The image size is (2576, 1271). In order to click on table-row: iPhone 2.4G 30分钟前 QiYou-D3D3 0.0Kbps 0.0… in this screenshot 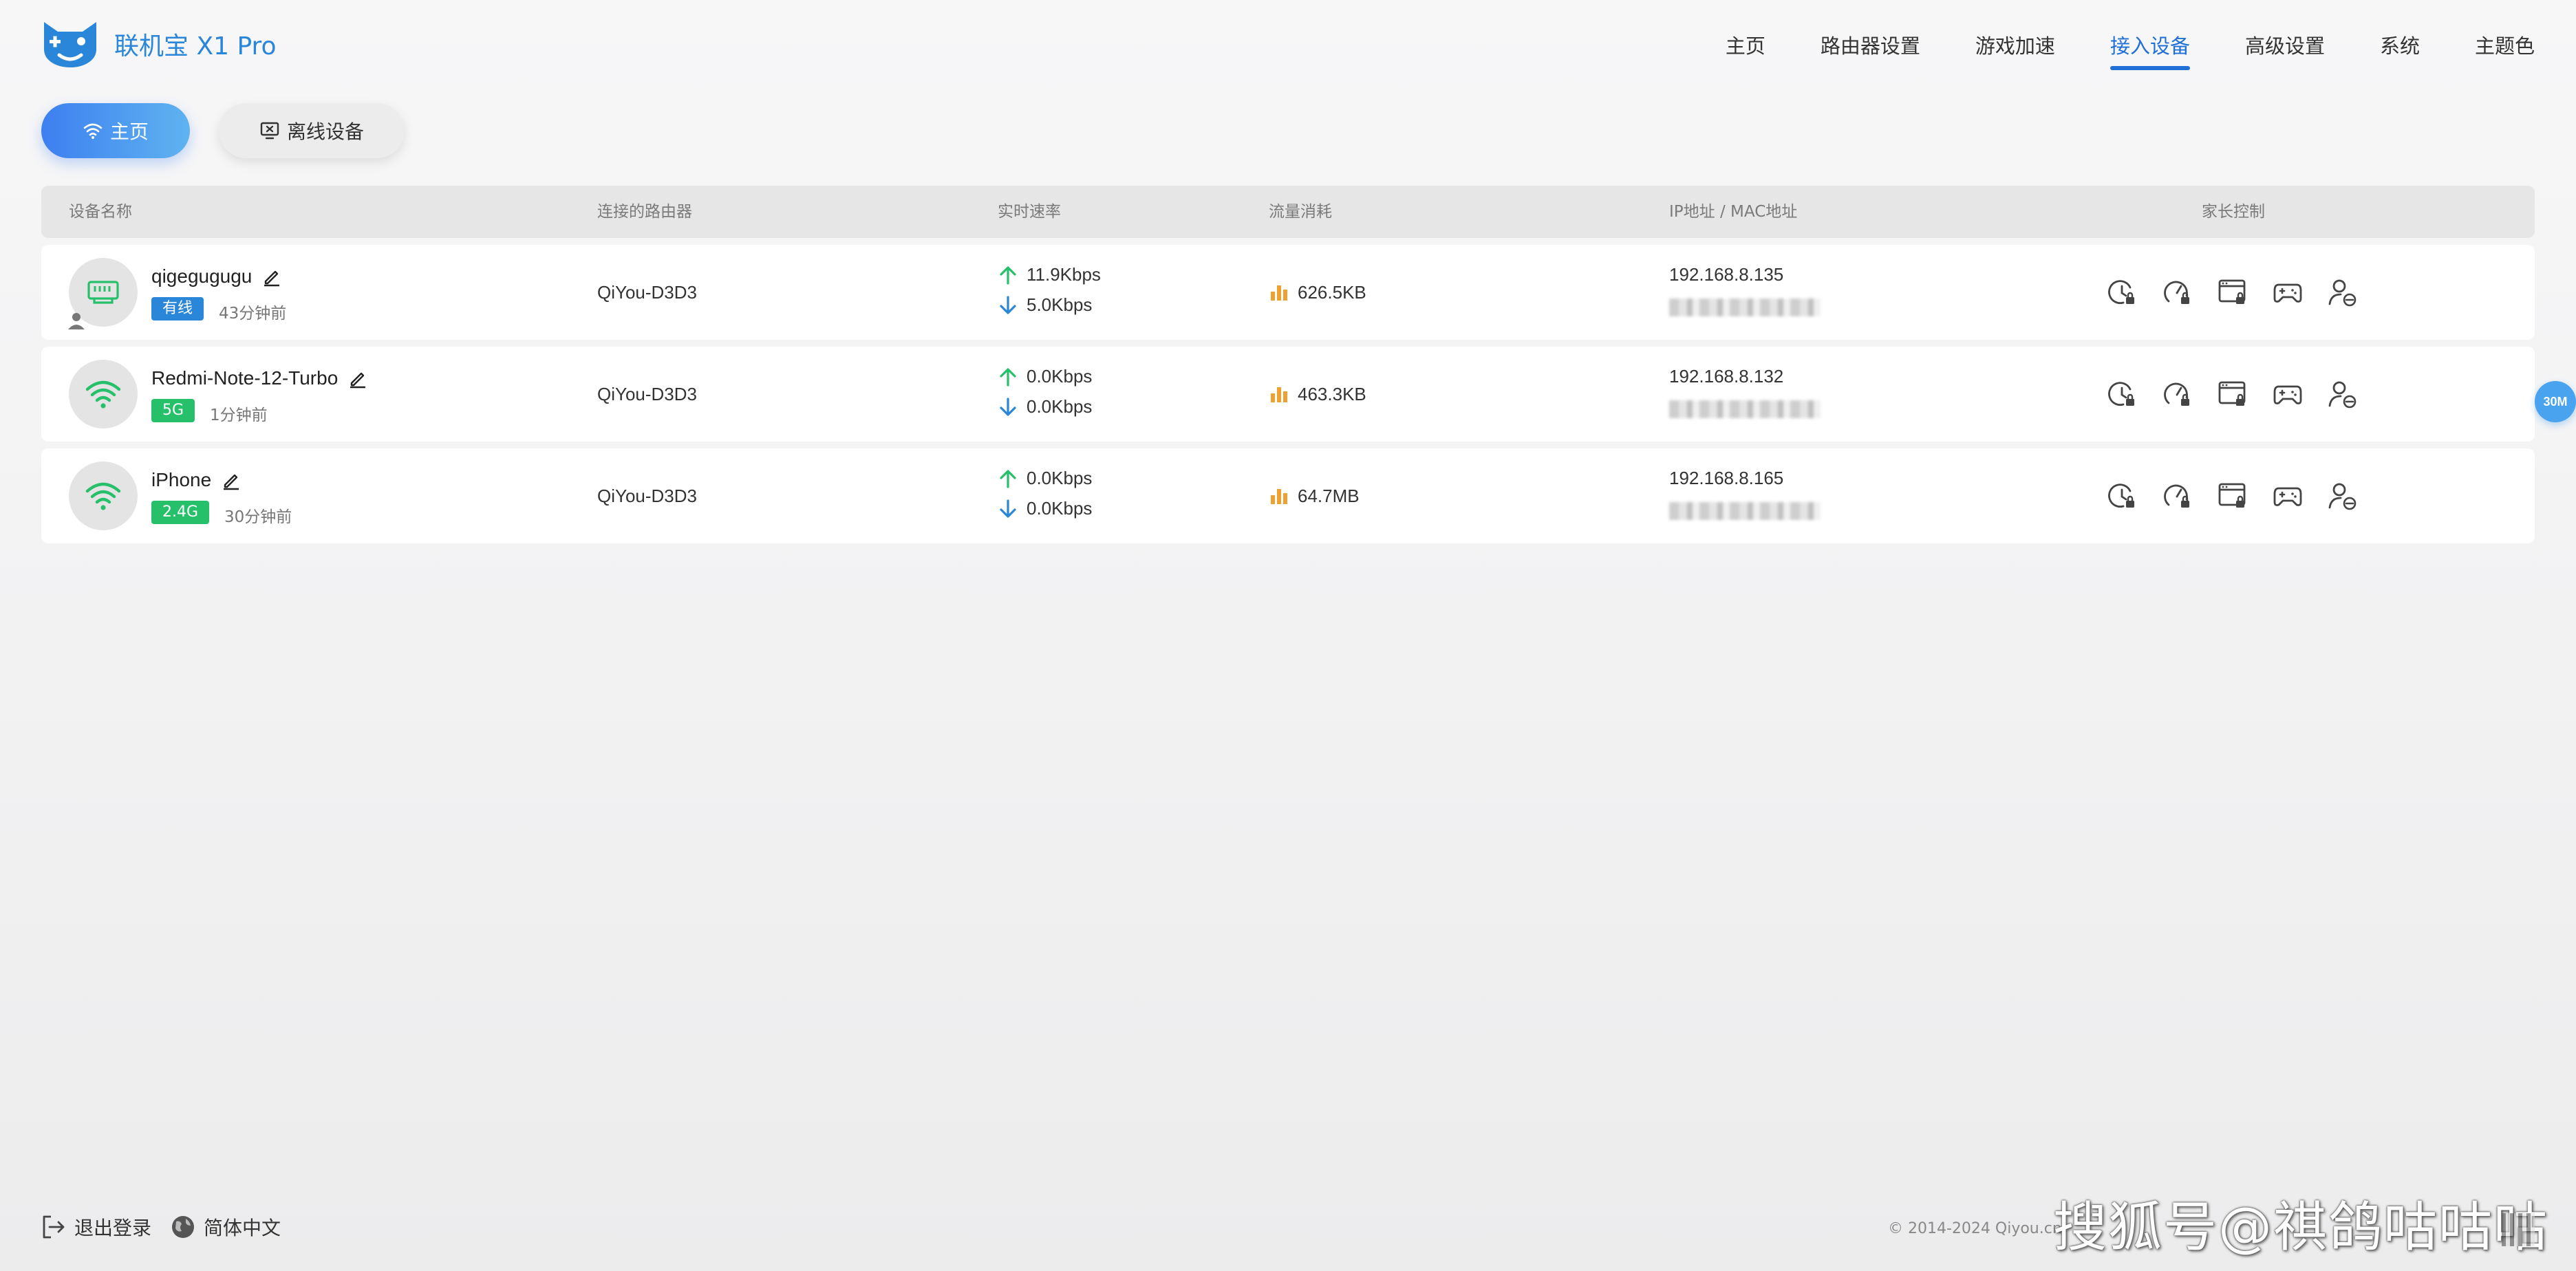, I will do `click(1288, 495)`.